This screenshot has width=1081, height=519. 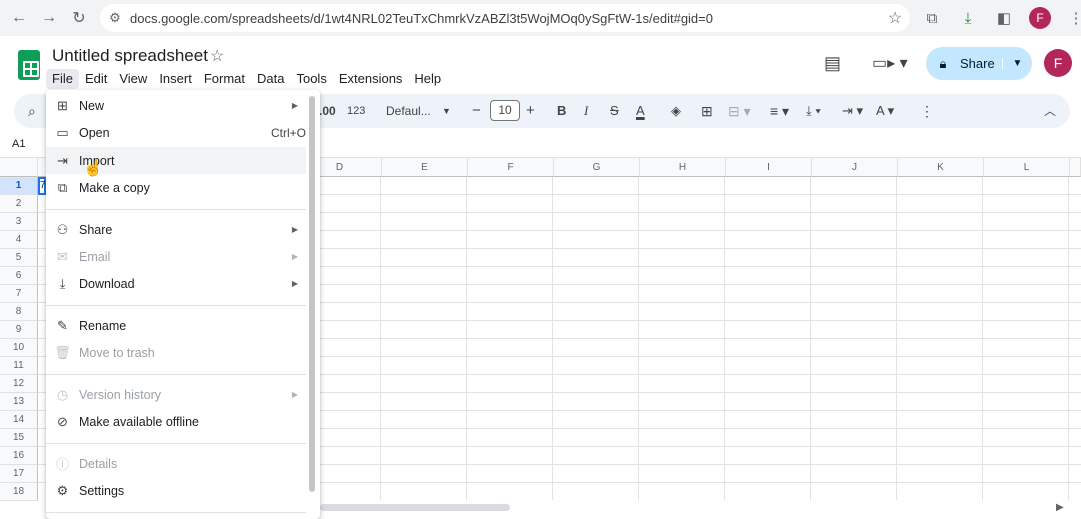 What do you see at coordinates (19, 18) in the screenshot?
I see `back-icon: ←` at bounding box center [19, 18].